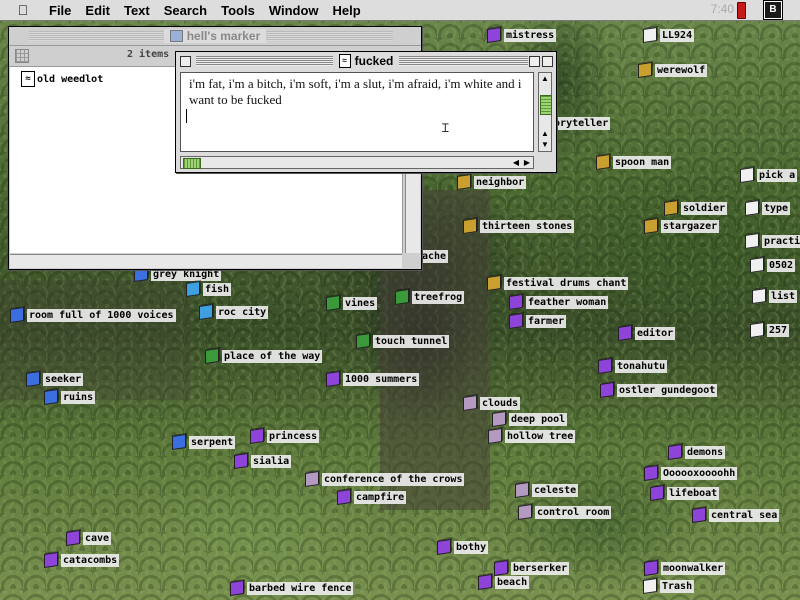 This screenshot has width=800, height=600. I want to click on desktop-icon: touch tunnel, so click(403, 341).